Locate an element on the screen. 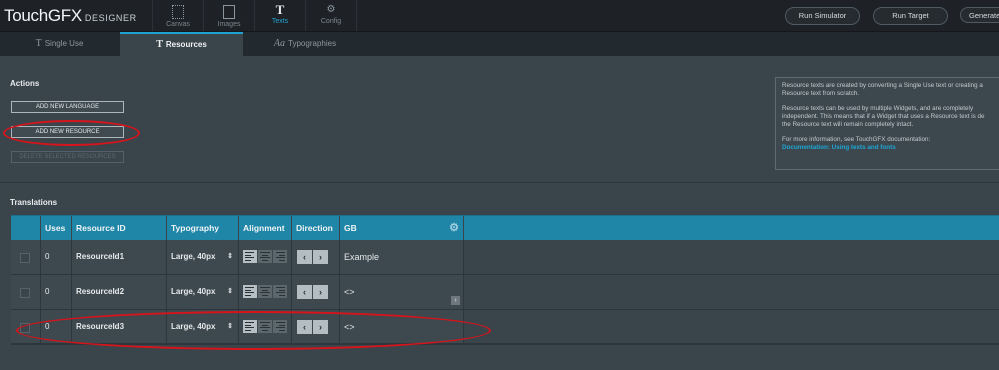  tab-resources-label: Resources is located at coordinates (186, 44).